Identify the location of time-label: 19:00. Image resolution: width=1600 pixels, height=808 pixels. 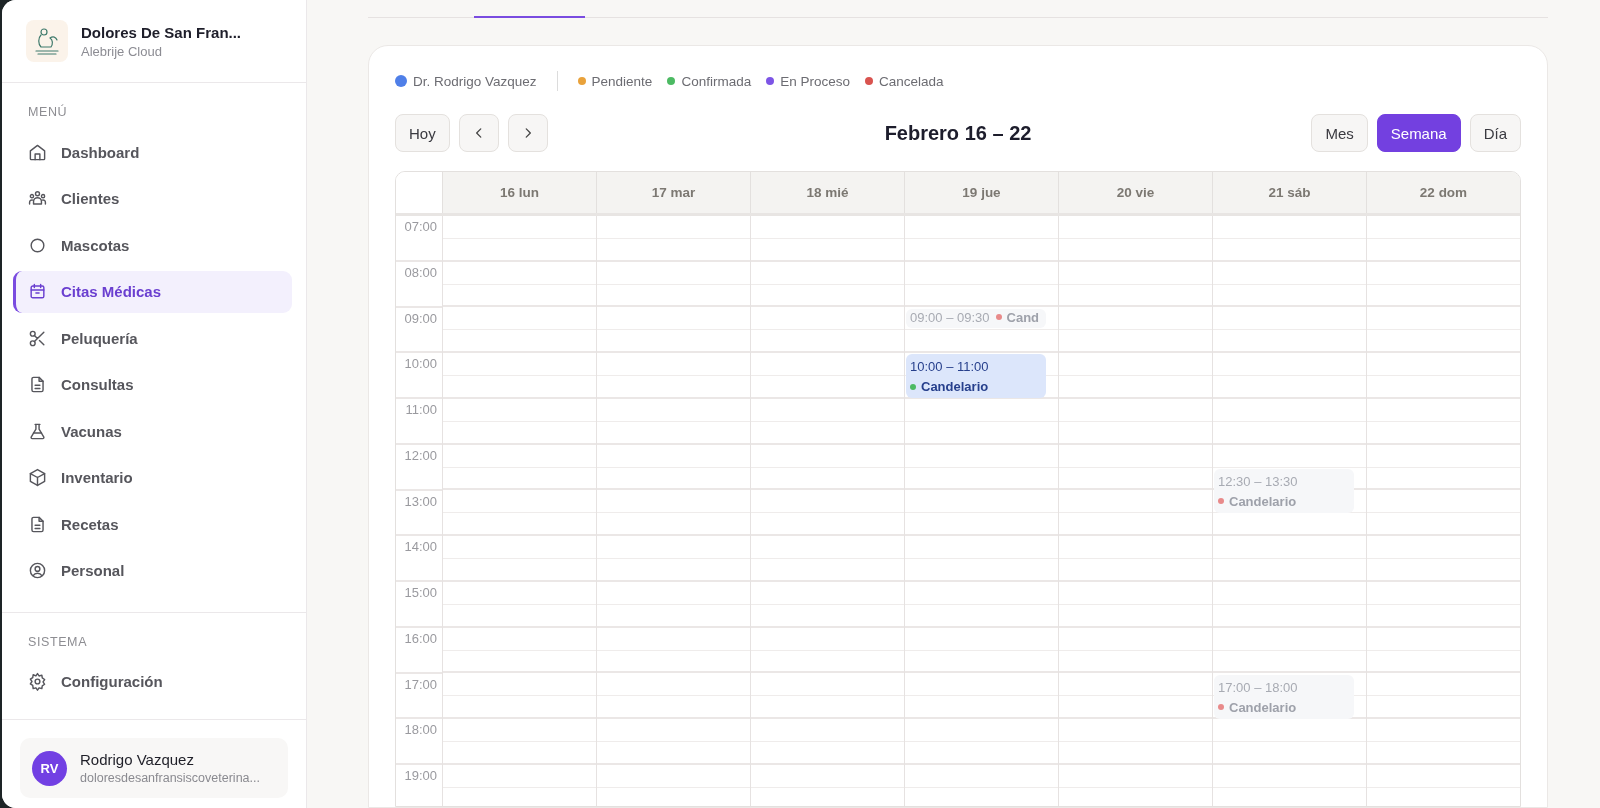
(420, 775).